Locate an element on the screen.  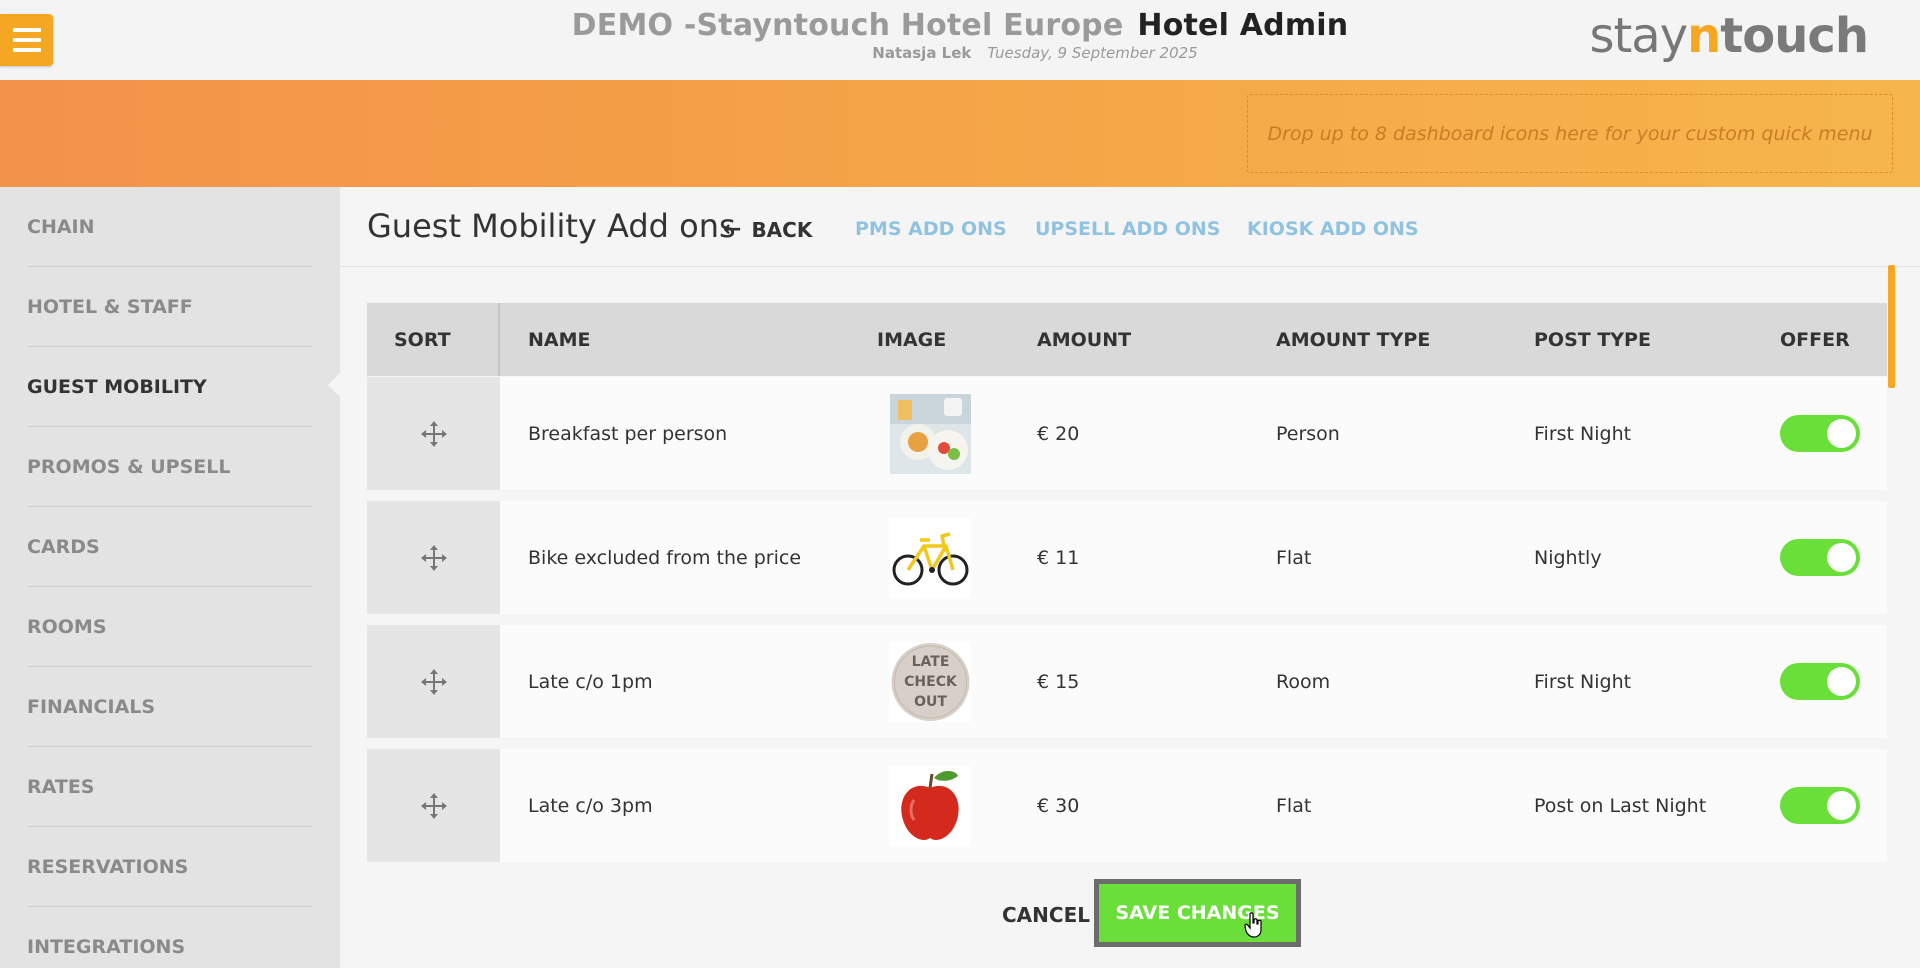
arrow-left-icon: ← is located at coordinates (732, 229).